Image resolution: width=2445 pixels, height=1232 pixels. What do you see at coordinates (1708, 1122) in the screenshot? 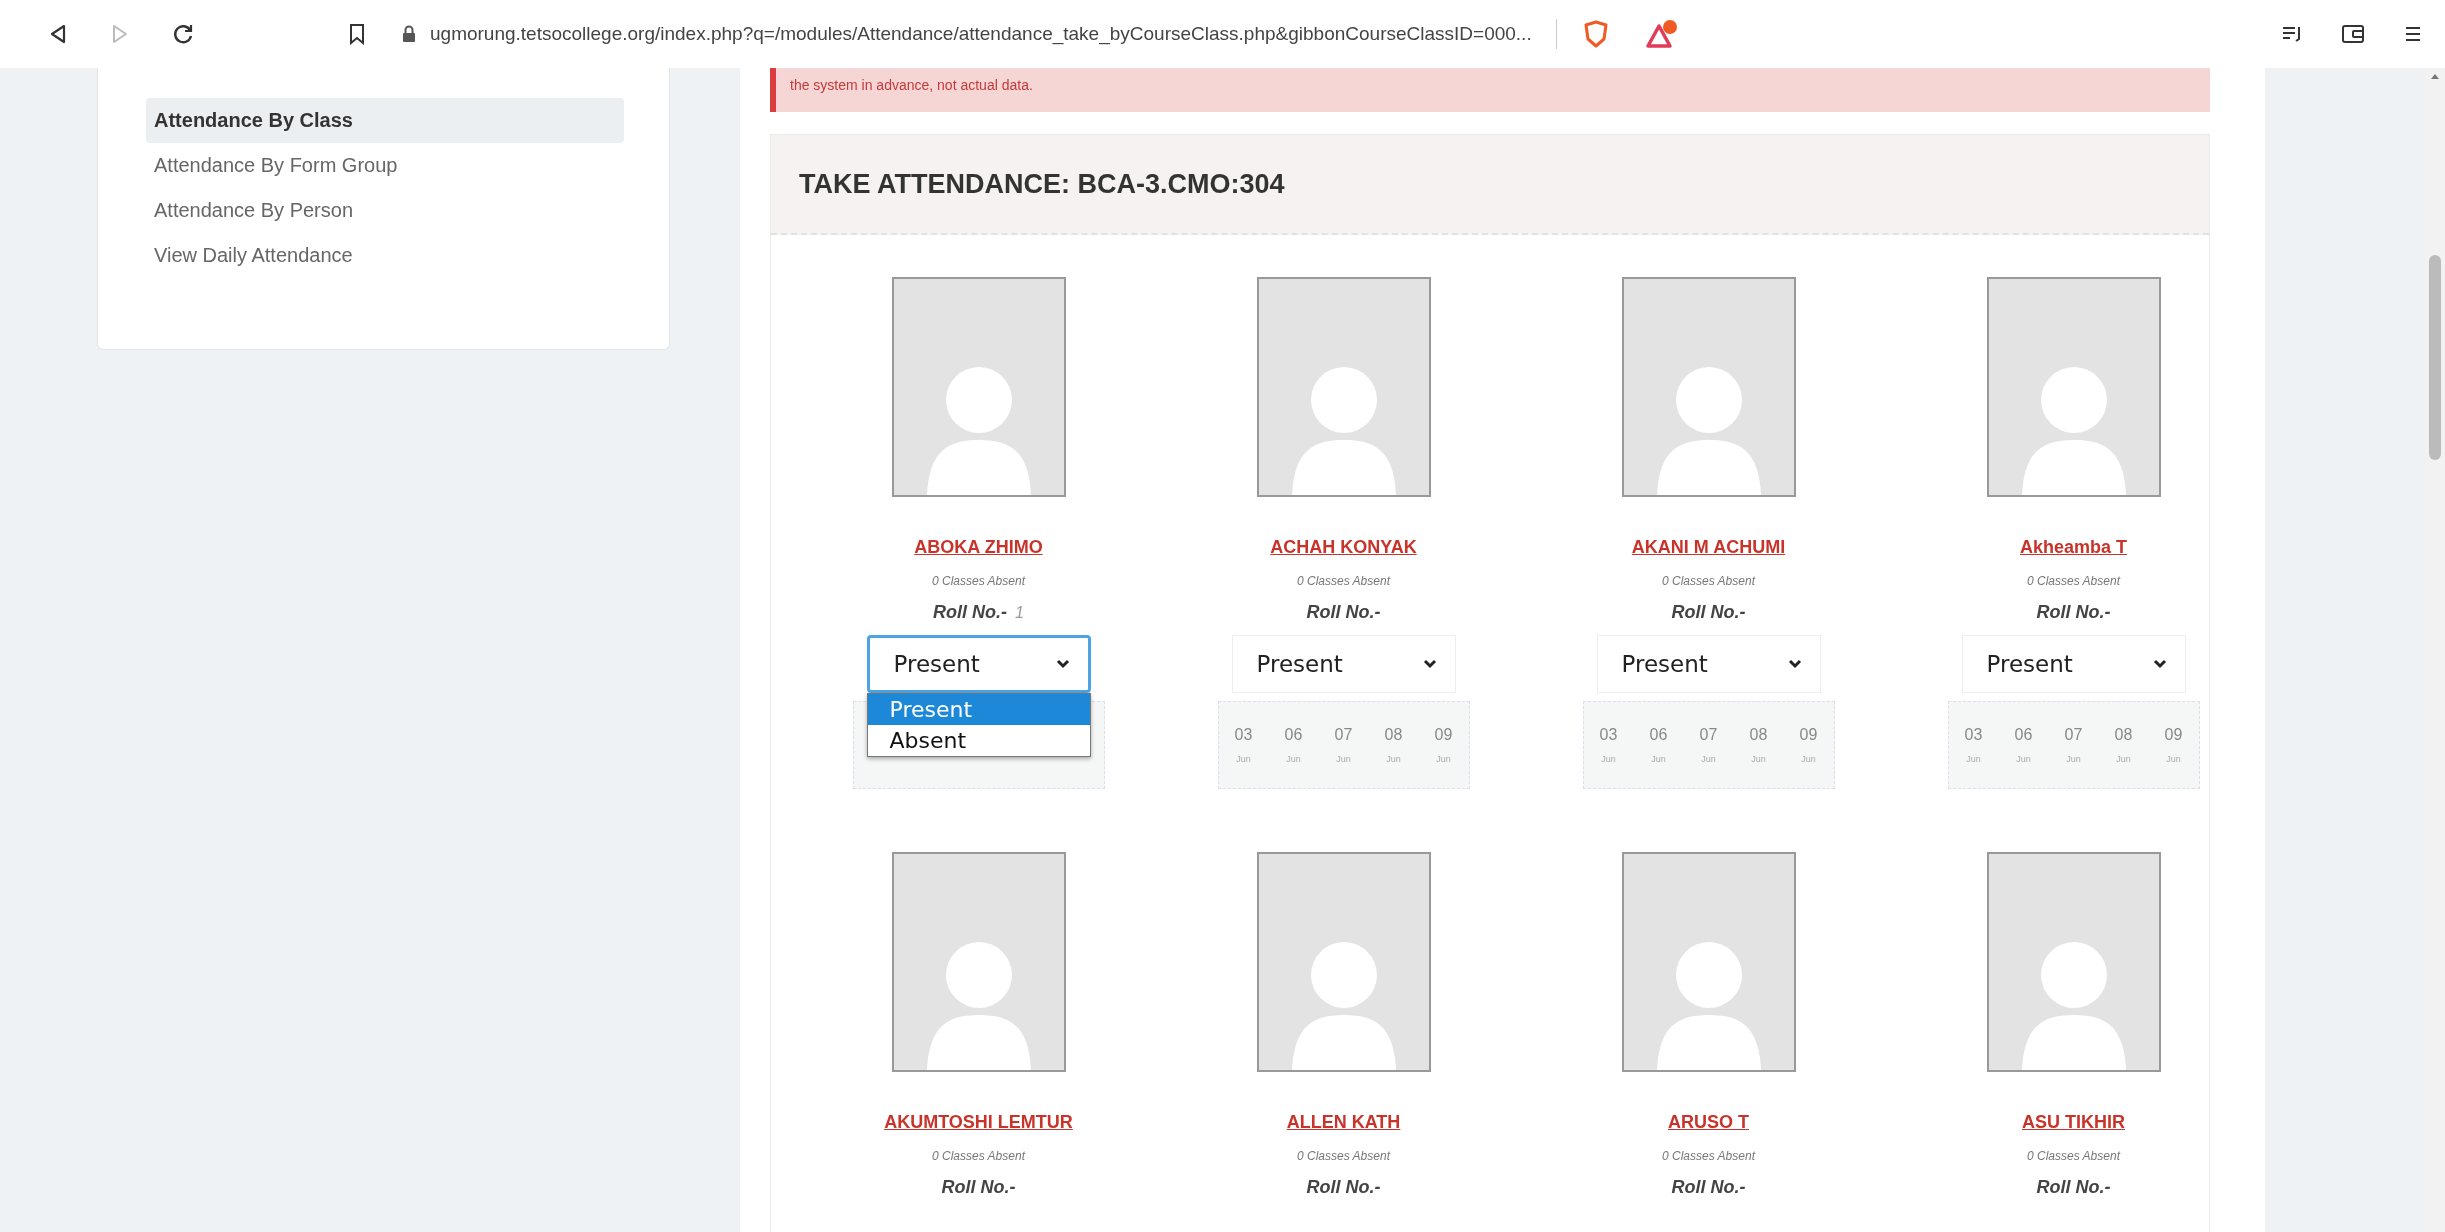
I see `student-name-link: ARUSO T` at bounding box center [1708, 1122].